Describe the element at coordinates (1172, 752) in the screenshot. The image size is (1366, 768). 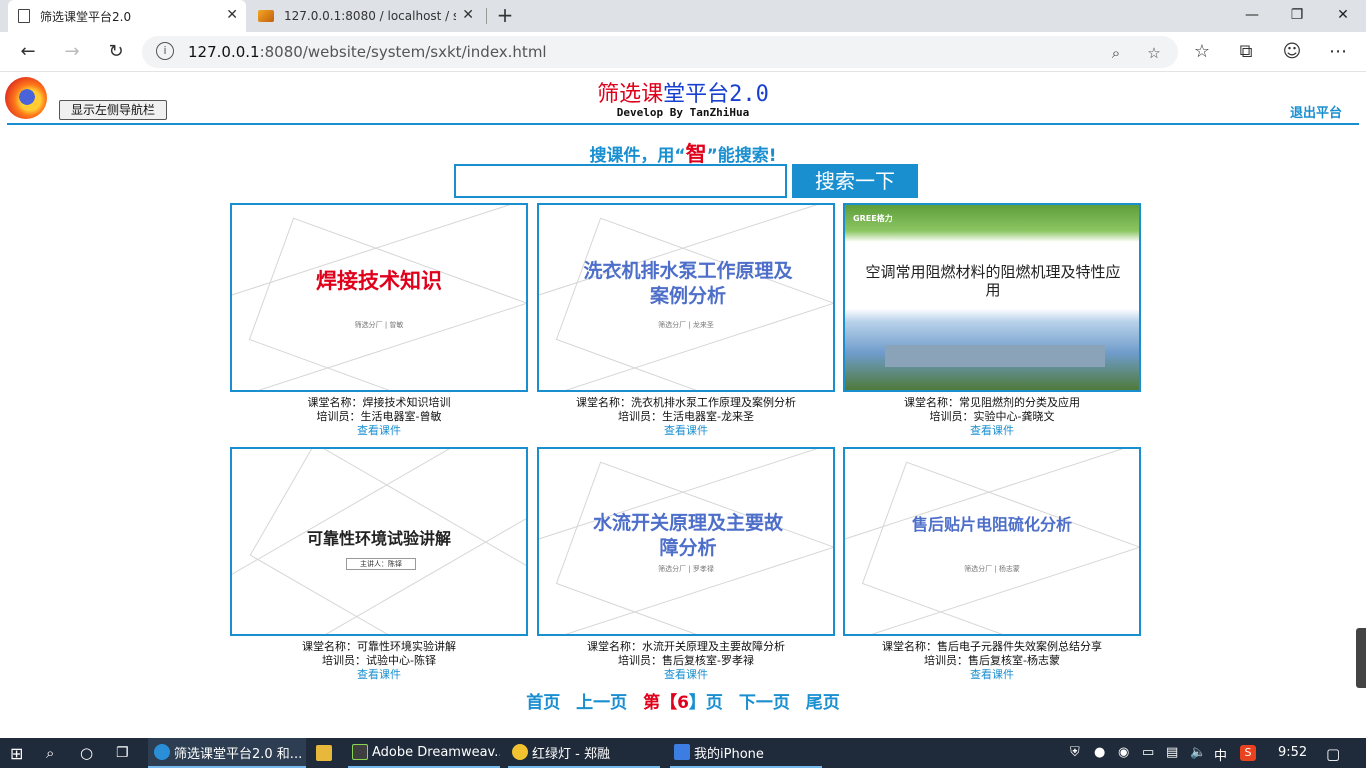
I see `network-icon: ▤` at that location.